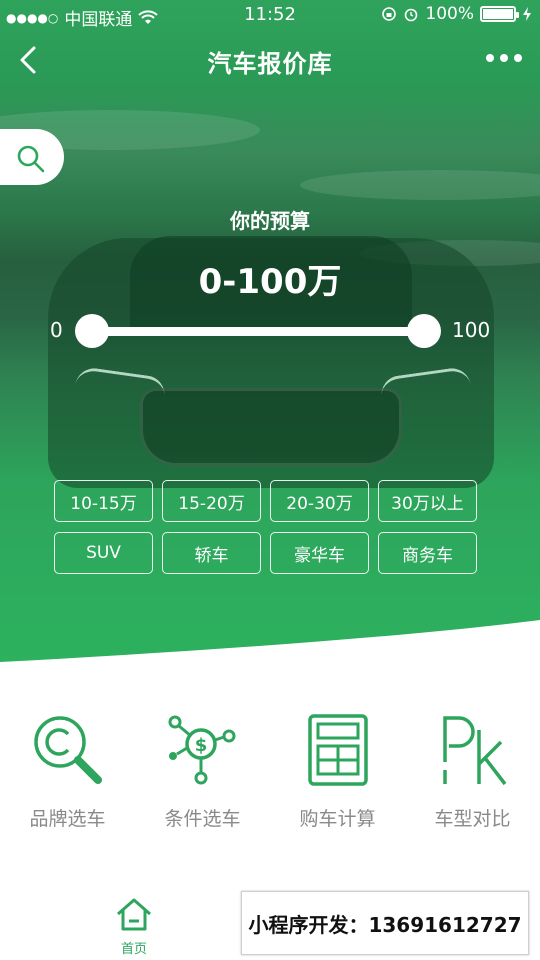 This screenshot has width=540, height=960. What do you see at coordinates (427, 501) in the screenshot?
I see `price-filter-chip: 30万以上` at bounding box center [427, 501].